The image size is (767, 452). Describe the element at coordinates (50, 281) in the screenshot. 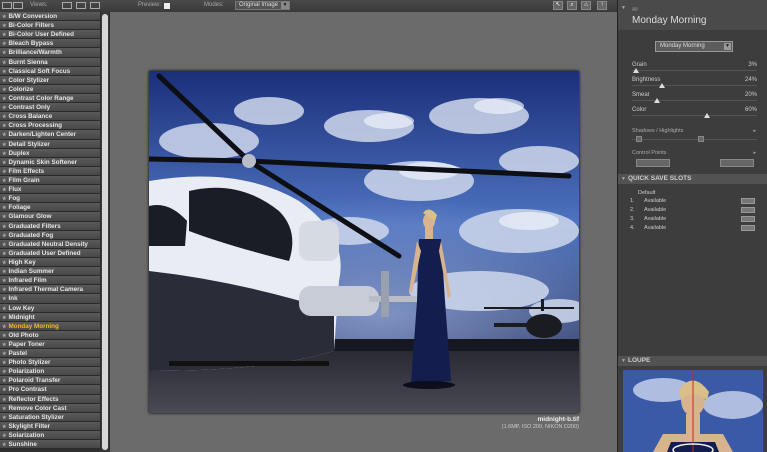

I see `filter-item: ★ Infrared Film` at that location.